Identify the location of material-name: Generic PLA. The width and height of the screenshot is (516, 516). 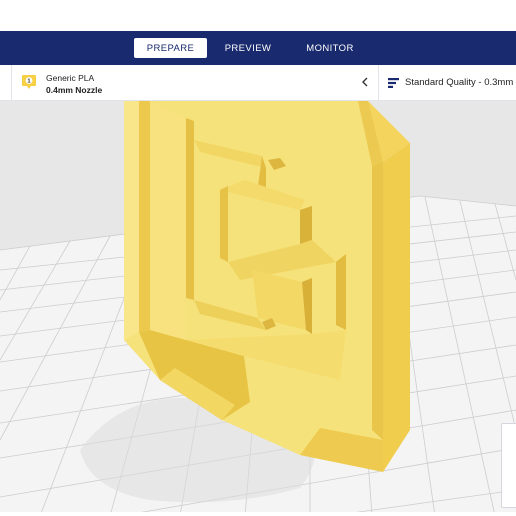
(70, 78).